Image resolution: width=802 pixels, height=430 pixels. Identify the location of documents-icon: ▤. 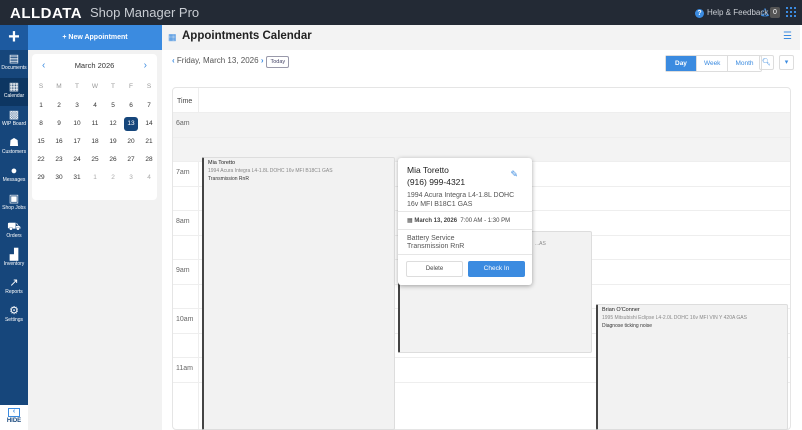
(14, 59).